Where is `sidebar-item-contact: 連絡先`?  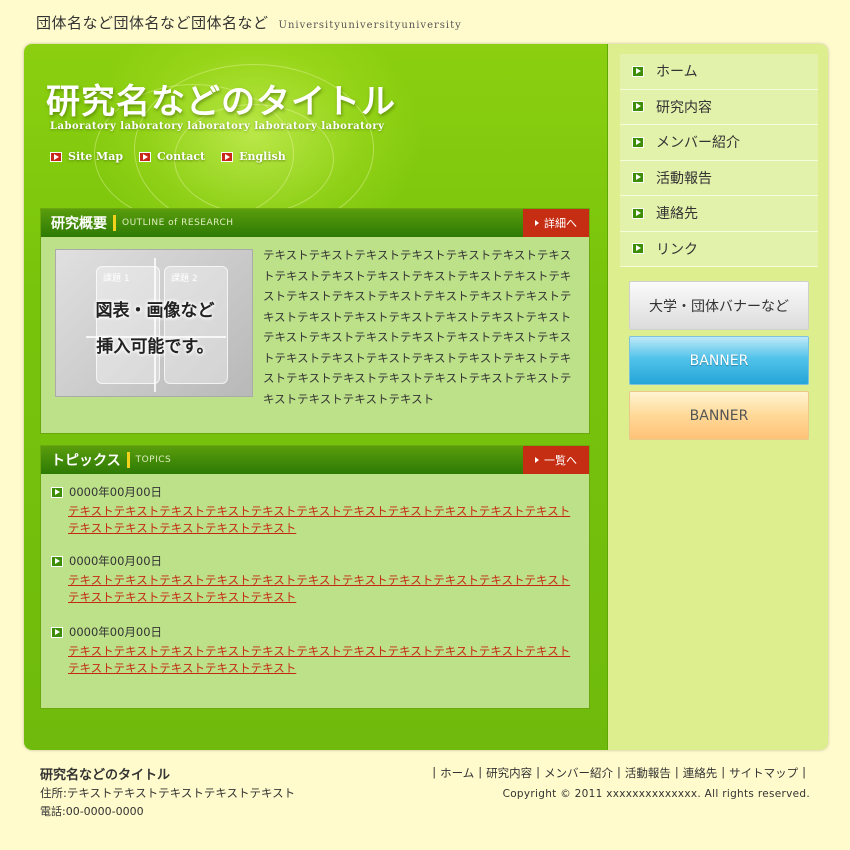 sidebar-item-contact: 連絡先 is located at coordinates (719, 214).